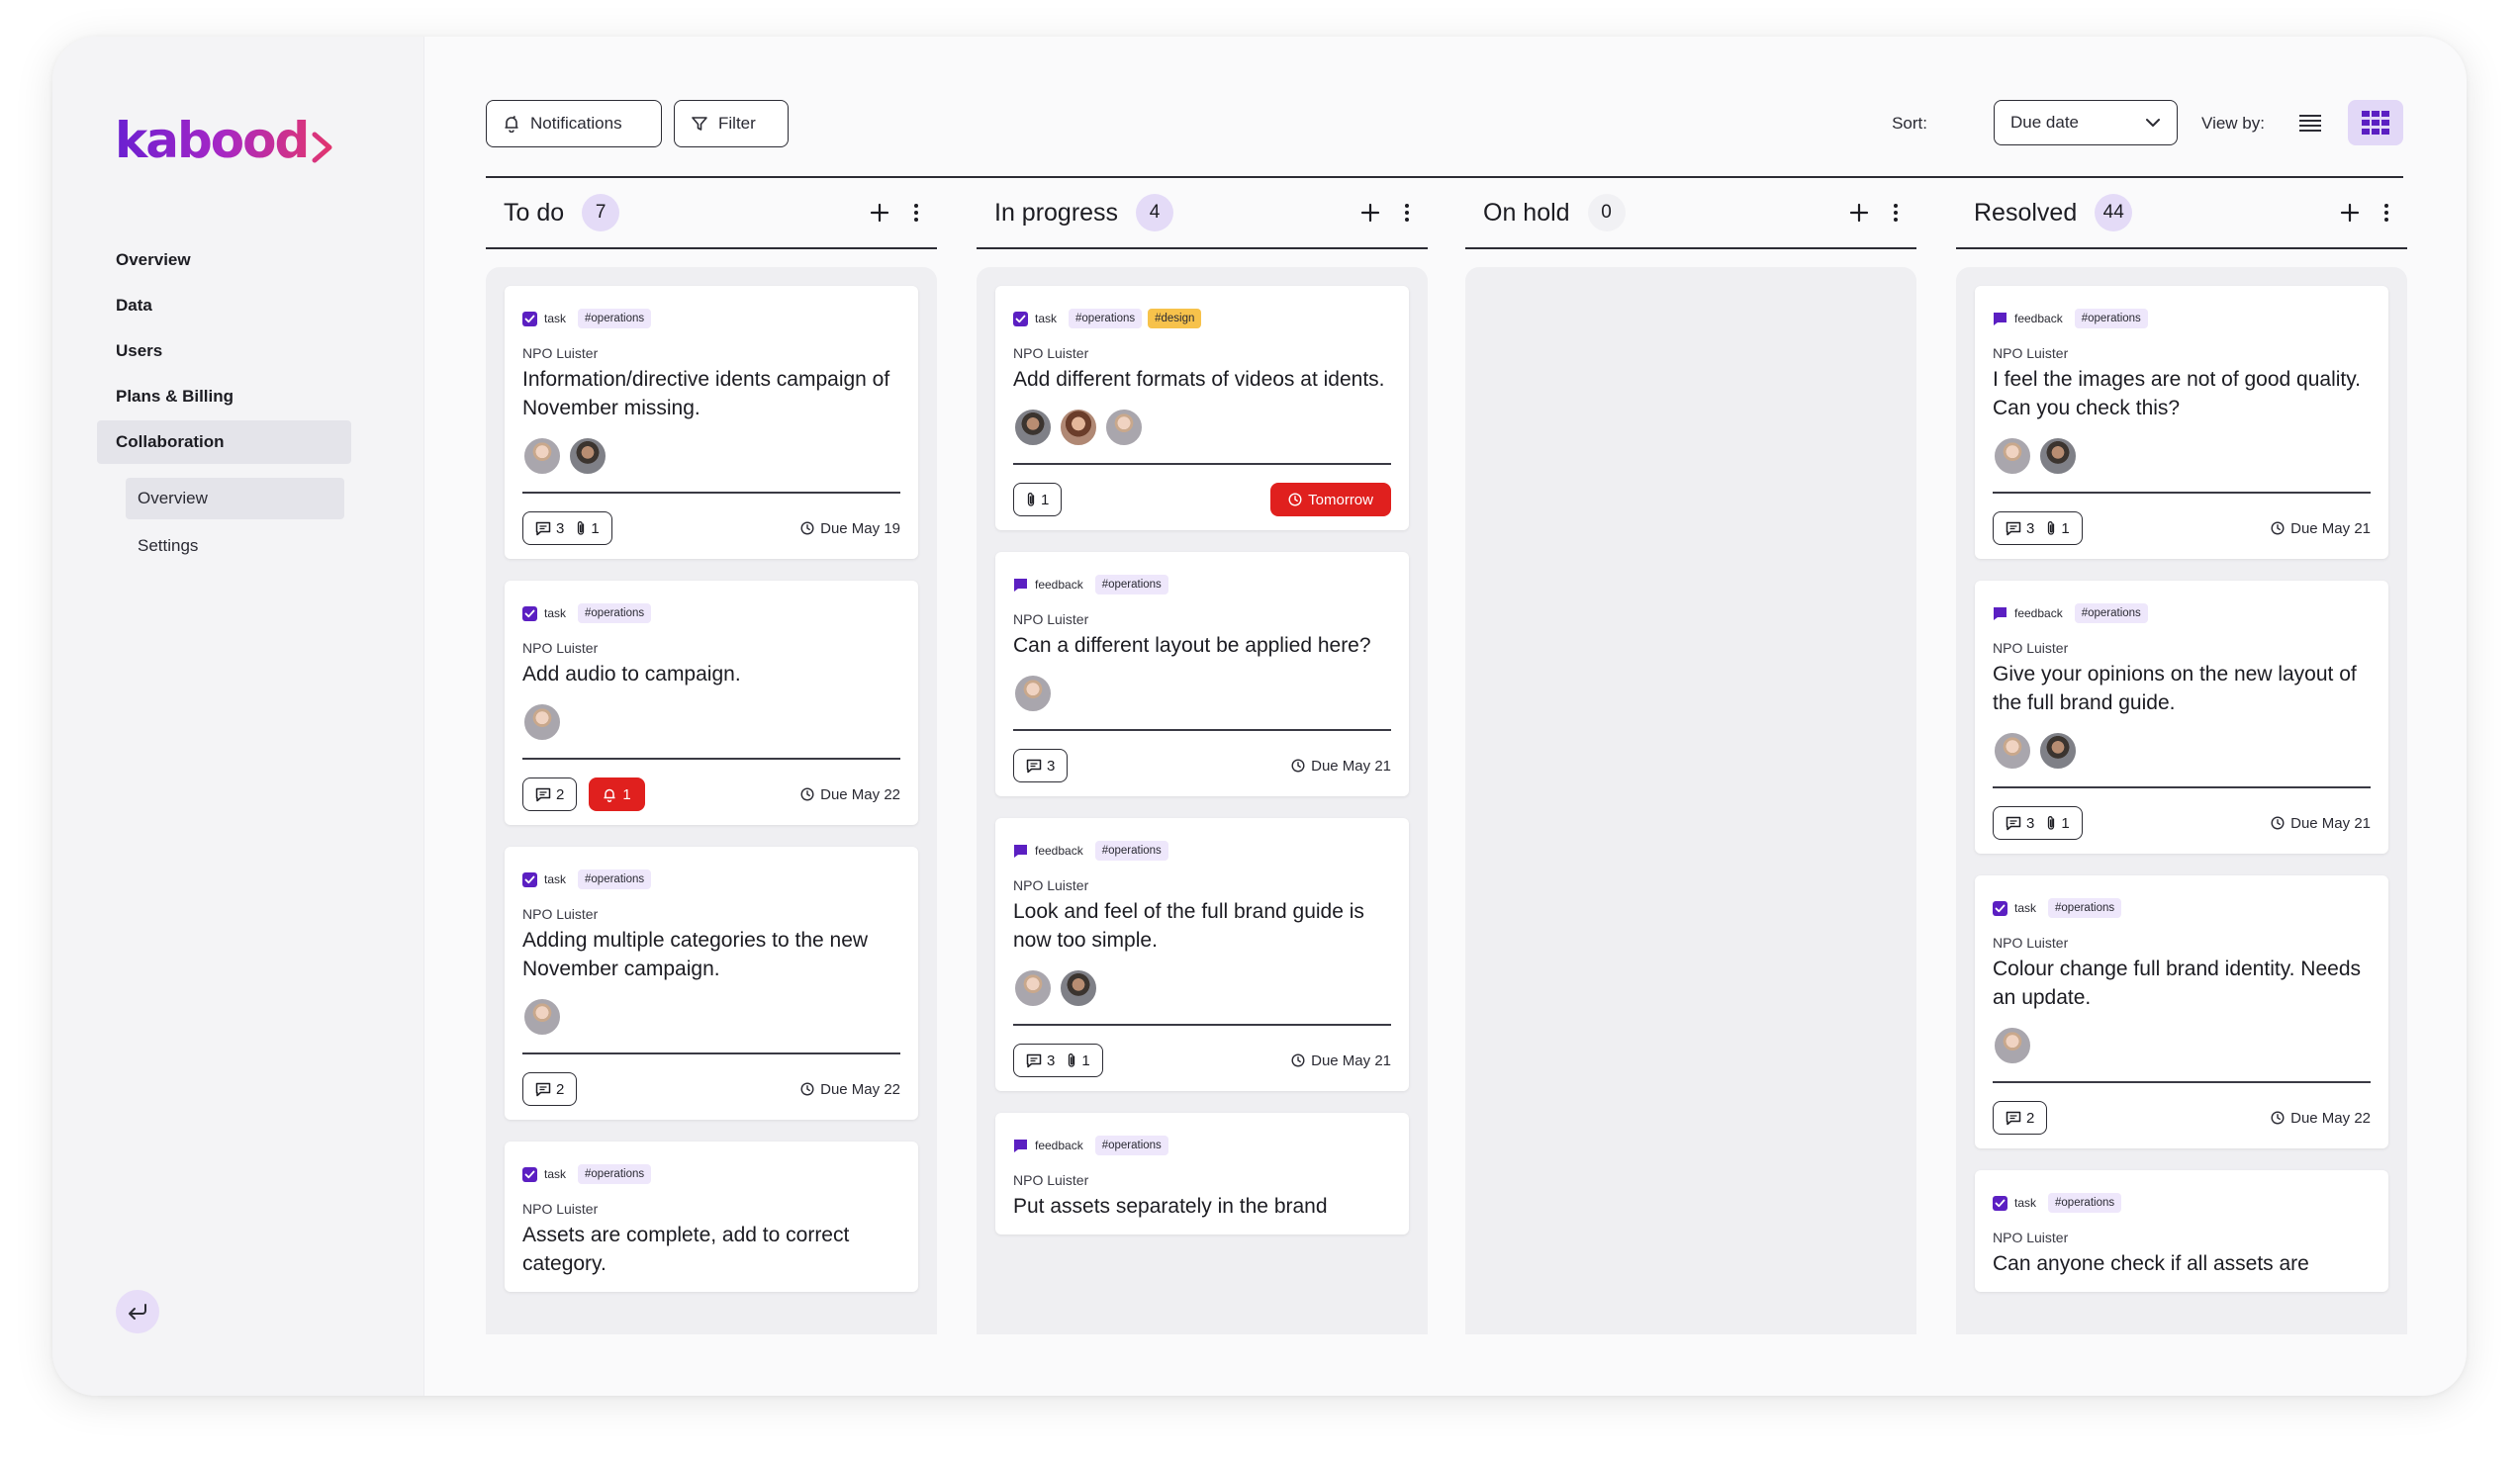  Describe the element at coordinates (235, 498) in the screenshot. I see `subnav-item-overview: Overview` at that location.